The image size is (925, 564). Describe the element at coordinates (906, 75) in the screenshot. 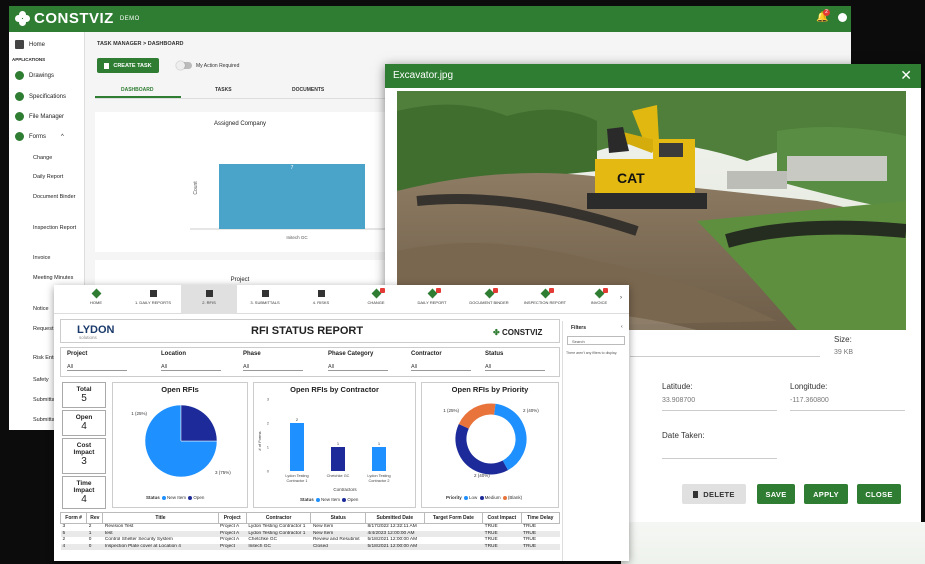

I see `close-icon: ✕` at that location.